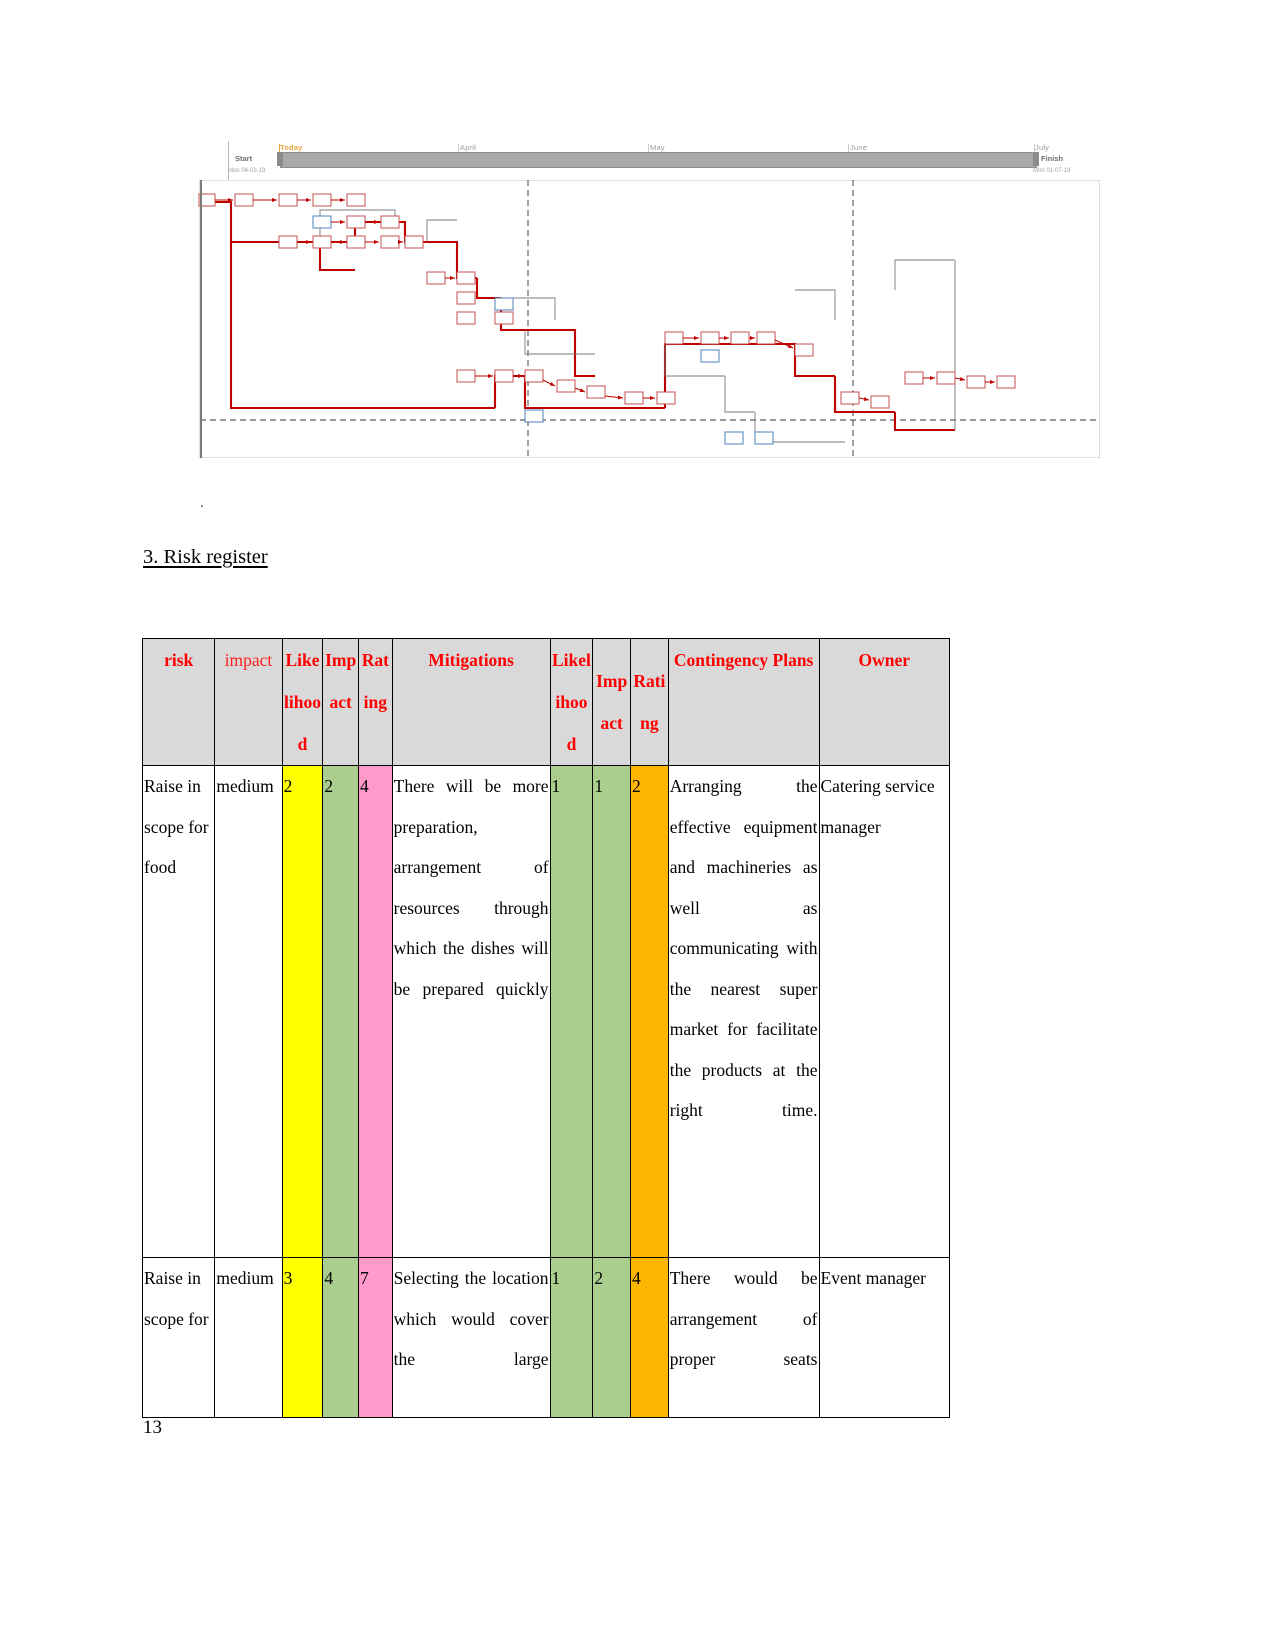 Image resolution: width=1275 pixels, height=1650 pixels. What do you see at coordinates (375, 1011) in the screenshot?
I see `cell-rating-pre: 4` at bounding box center [375, 1011].